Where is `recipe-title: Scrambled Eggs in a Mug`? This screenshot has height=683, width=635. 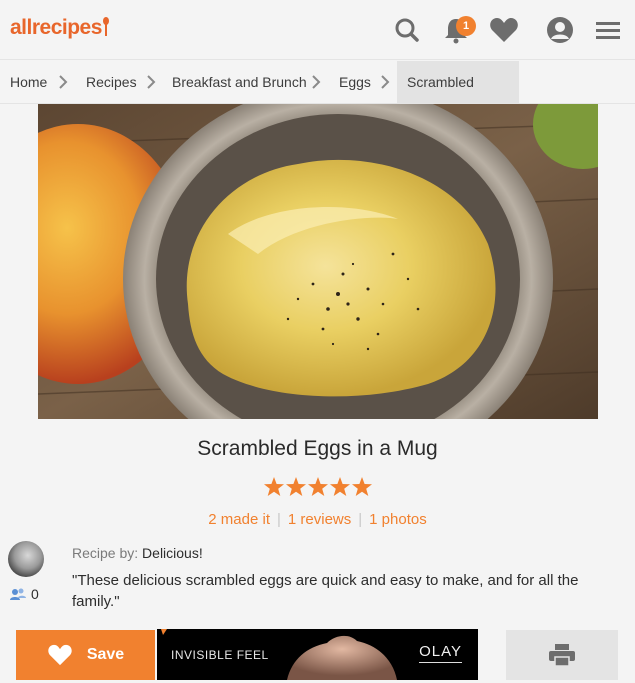 recipe-title: Scrambled Eggs in a Mug is located at coordinates (317, 448).